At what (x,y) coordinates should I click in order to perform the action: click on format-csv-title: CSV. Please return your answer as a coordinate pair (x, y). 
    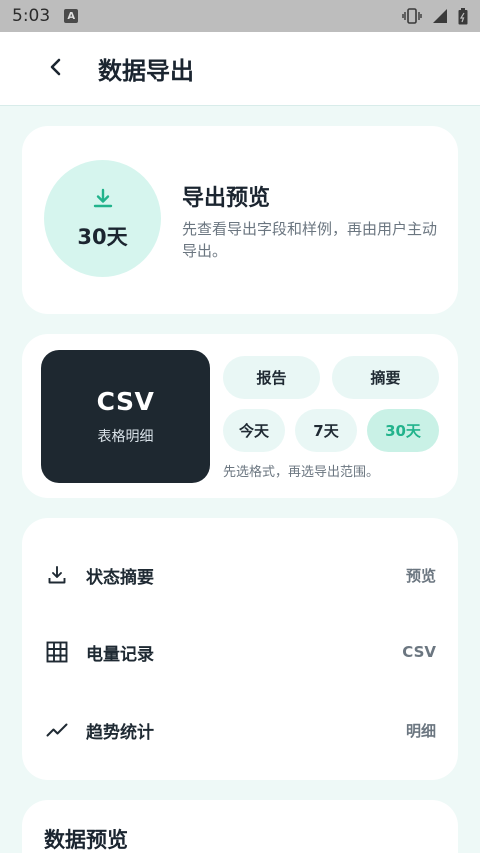
    Looking at the image, I should click on (125, 401).